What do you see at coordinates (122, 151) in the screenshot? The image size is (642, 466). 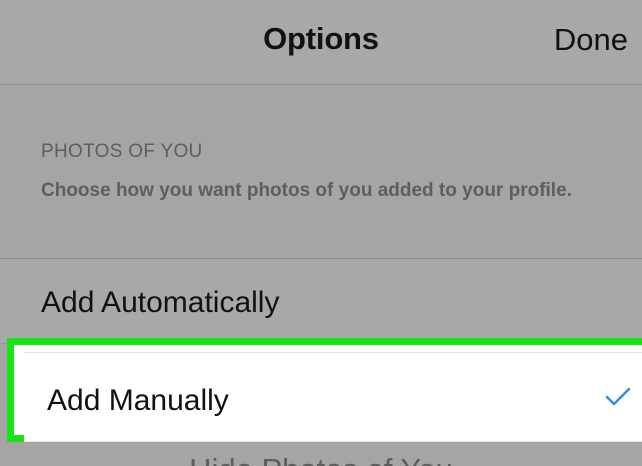 I see `section-title: PHOTOS OF YOU` at bounding box center [122, 151].